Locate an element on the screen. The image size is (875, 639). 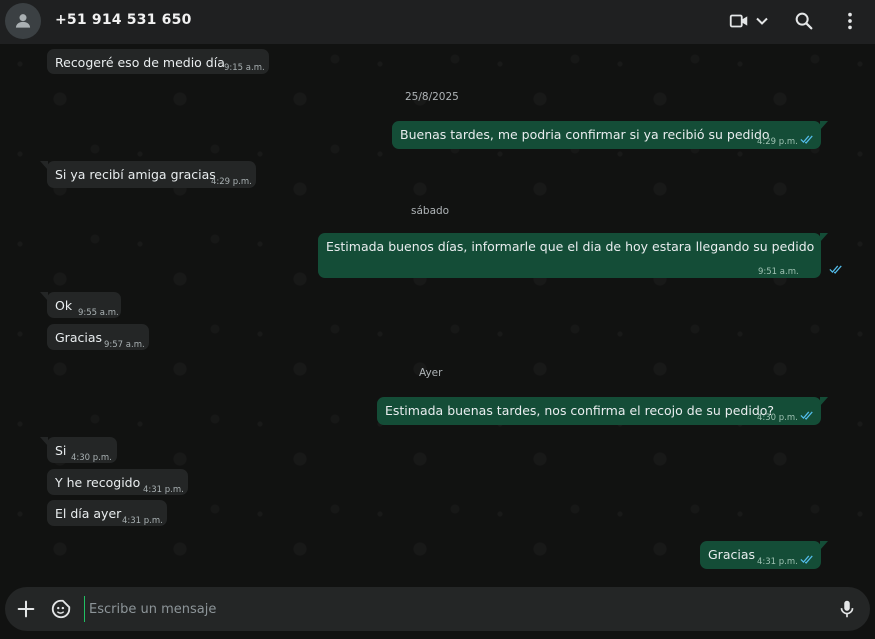
message-text: Recogeré eso de medio día is located at coordinates (140, 62).